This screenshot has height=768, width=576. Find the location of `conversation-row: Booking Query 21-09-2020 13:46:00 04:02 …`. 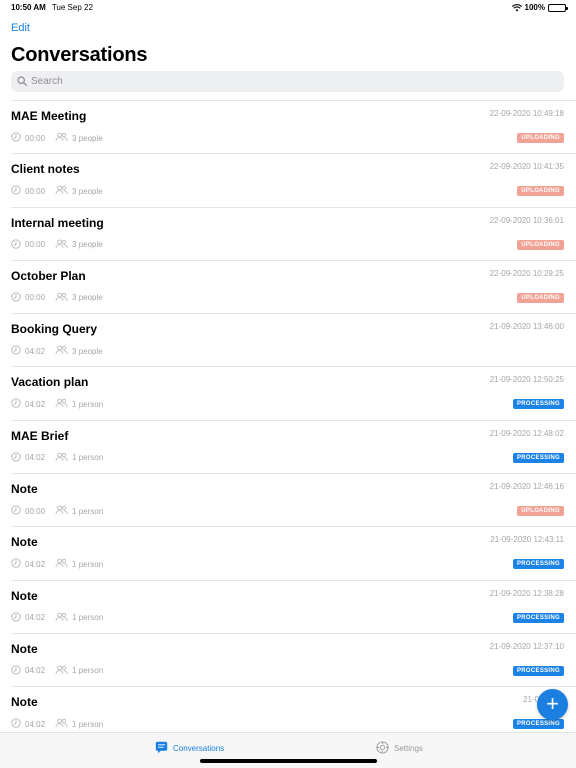

conversation-row: Booking Query 21-09-2020 13:46:00 04:02 … is located at coordinates (293, 339).